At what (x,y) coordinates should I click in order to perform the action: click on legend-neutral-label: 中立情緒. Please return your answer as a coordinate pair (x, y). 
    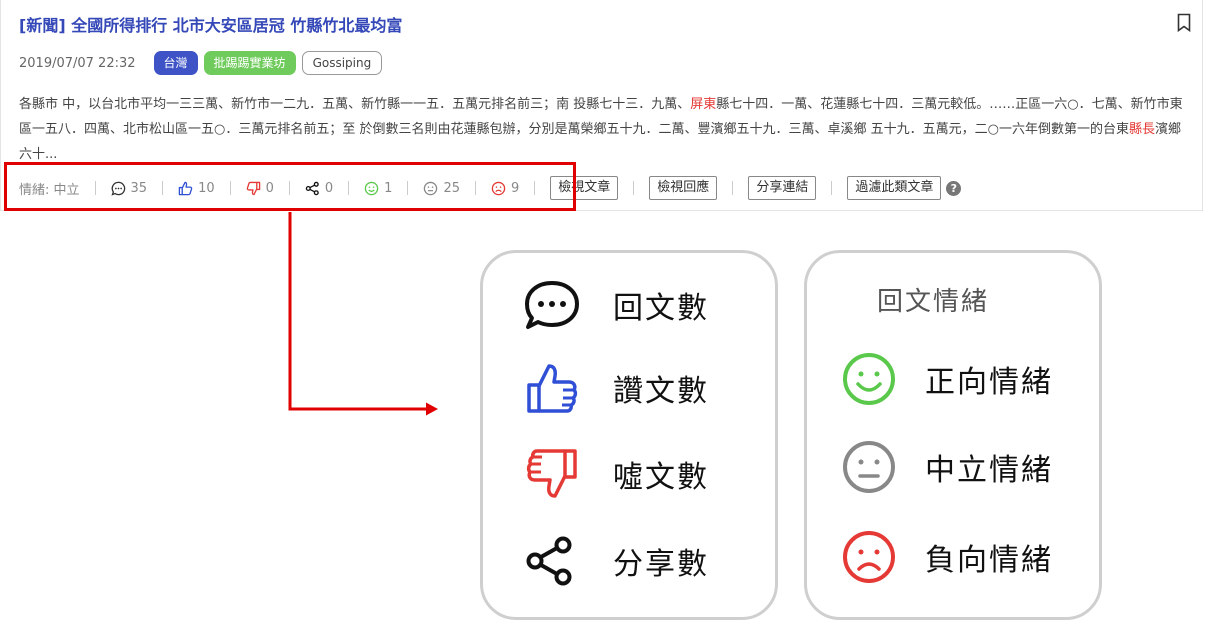
    Looking at the image, I should click on (989, 470).